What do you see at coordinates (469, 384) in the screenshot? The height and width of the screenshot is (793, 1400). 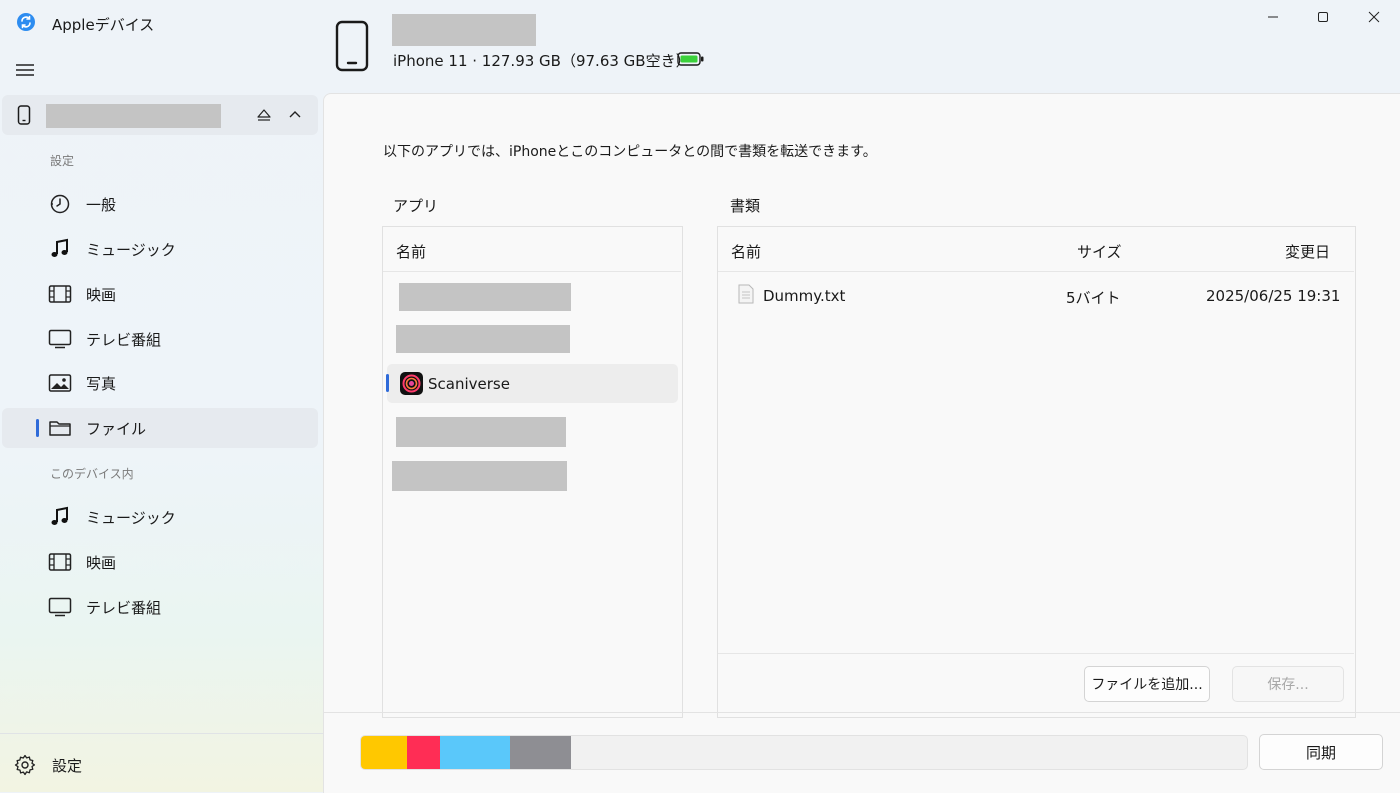 I see `app-name: Scaniverse` at bounding box center [469, 384].